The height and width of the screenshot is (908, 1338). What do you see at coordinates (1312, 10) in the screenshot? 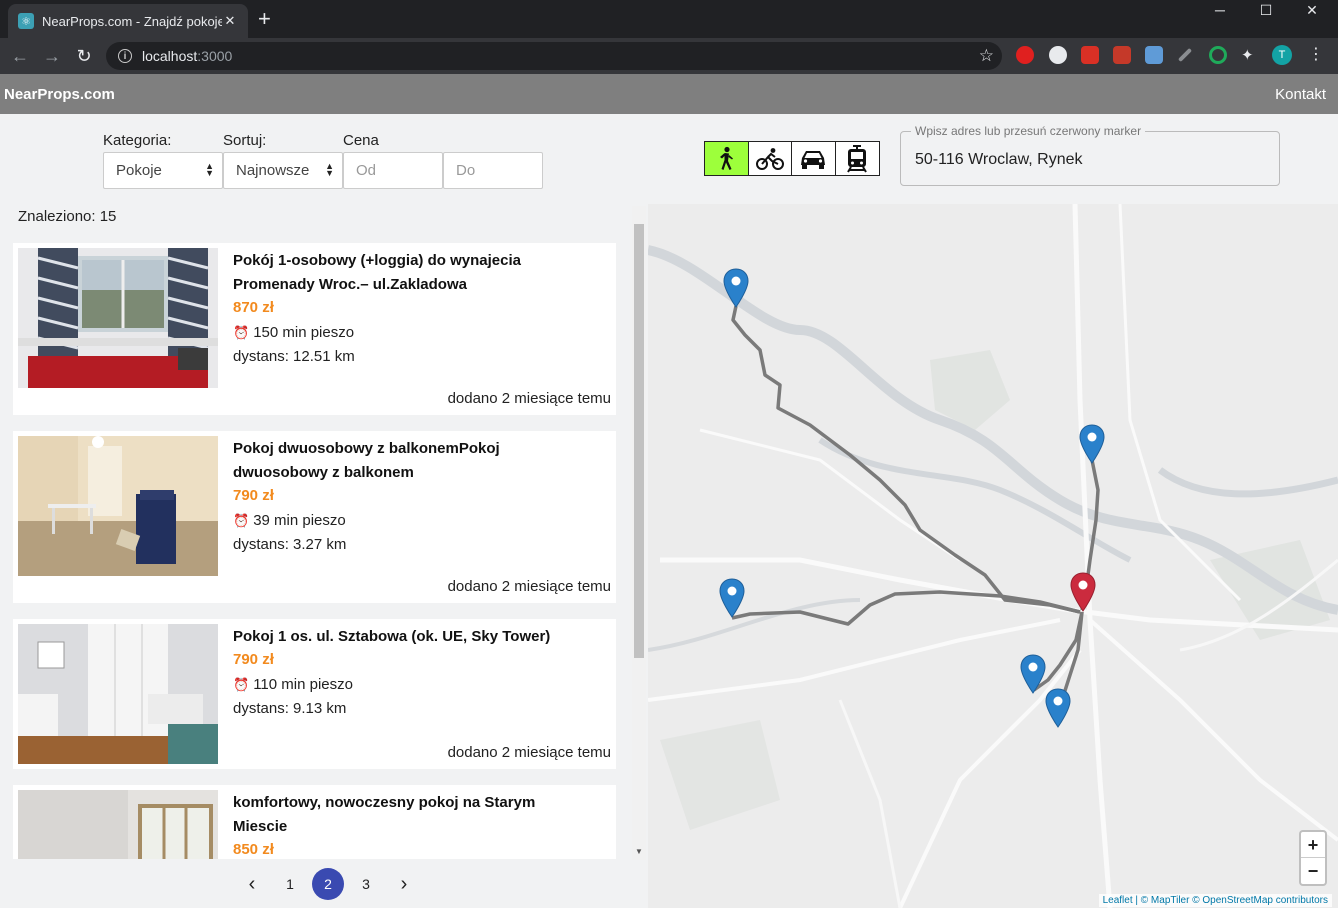
I see `close-window-button: ✕` at bounding box center [1312, 10].